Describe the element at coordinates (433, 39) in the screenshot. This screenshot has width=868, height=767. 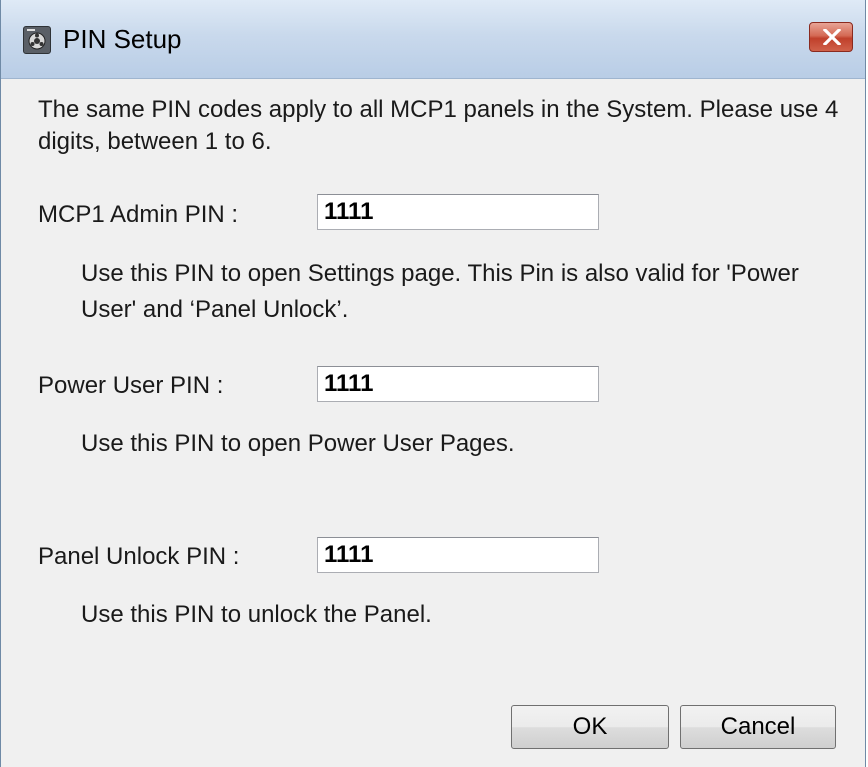
I see `title-bar: PIN Setup` at that location.